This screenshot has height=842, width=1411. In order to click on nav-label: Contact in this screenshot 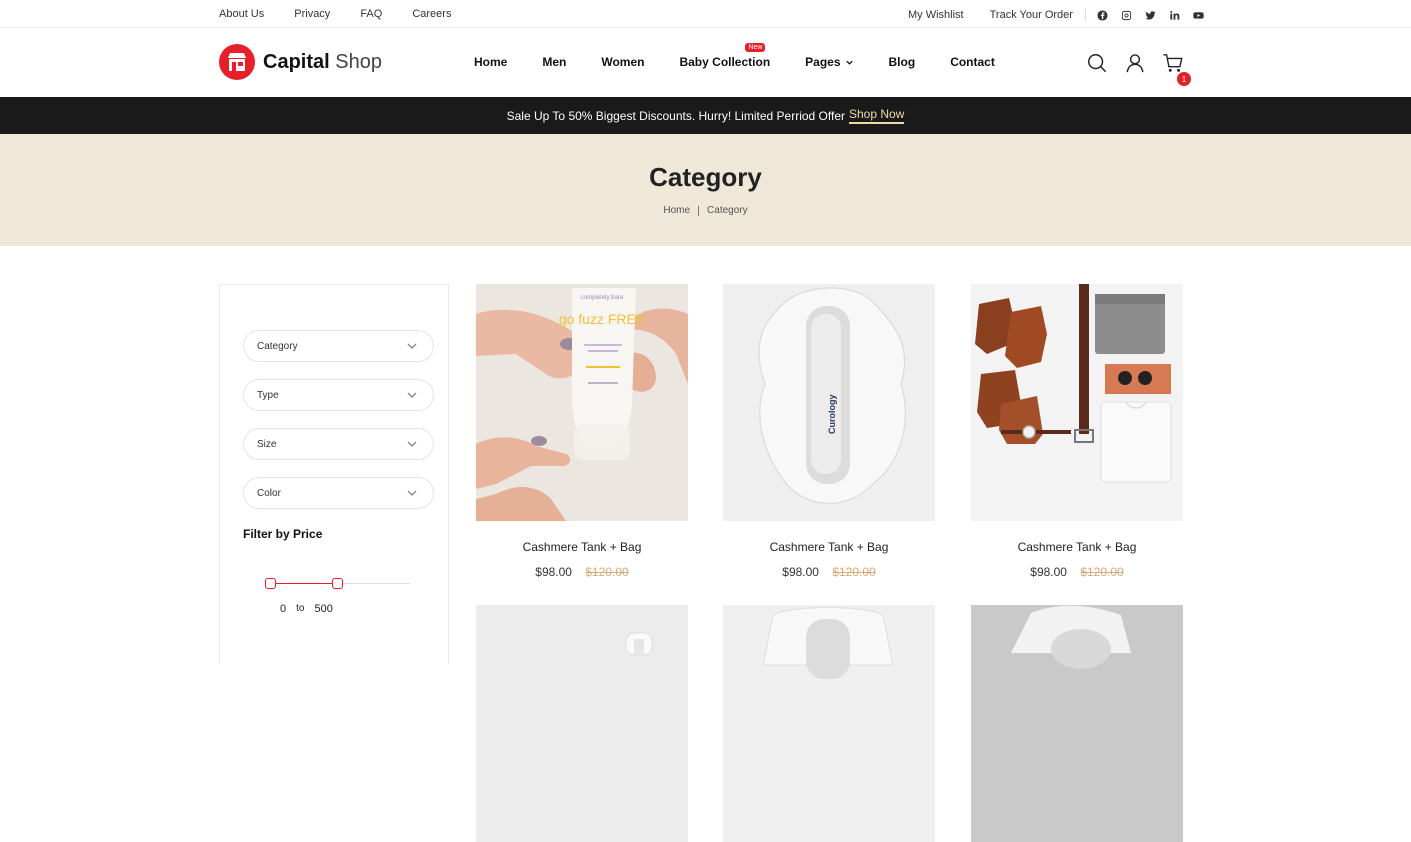, I will do `click(972, 62)`.